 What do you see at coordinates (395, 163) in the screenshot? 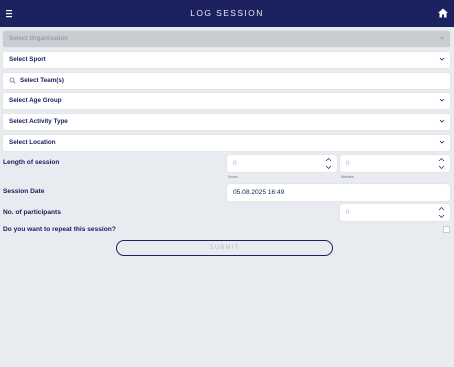
I see `minutes-input: 0` at bounding box center [395, 163].